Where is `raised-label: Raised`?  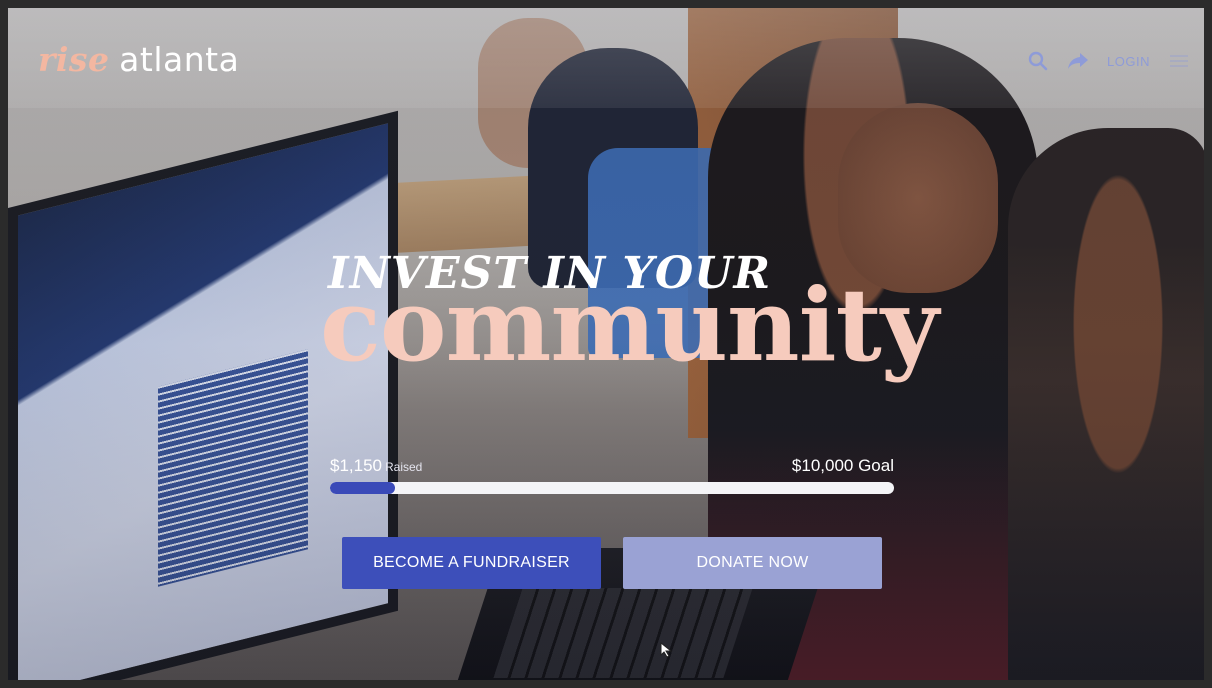 raised-label: Raised is located at coordinates (404, 467).